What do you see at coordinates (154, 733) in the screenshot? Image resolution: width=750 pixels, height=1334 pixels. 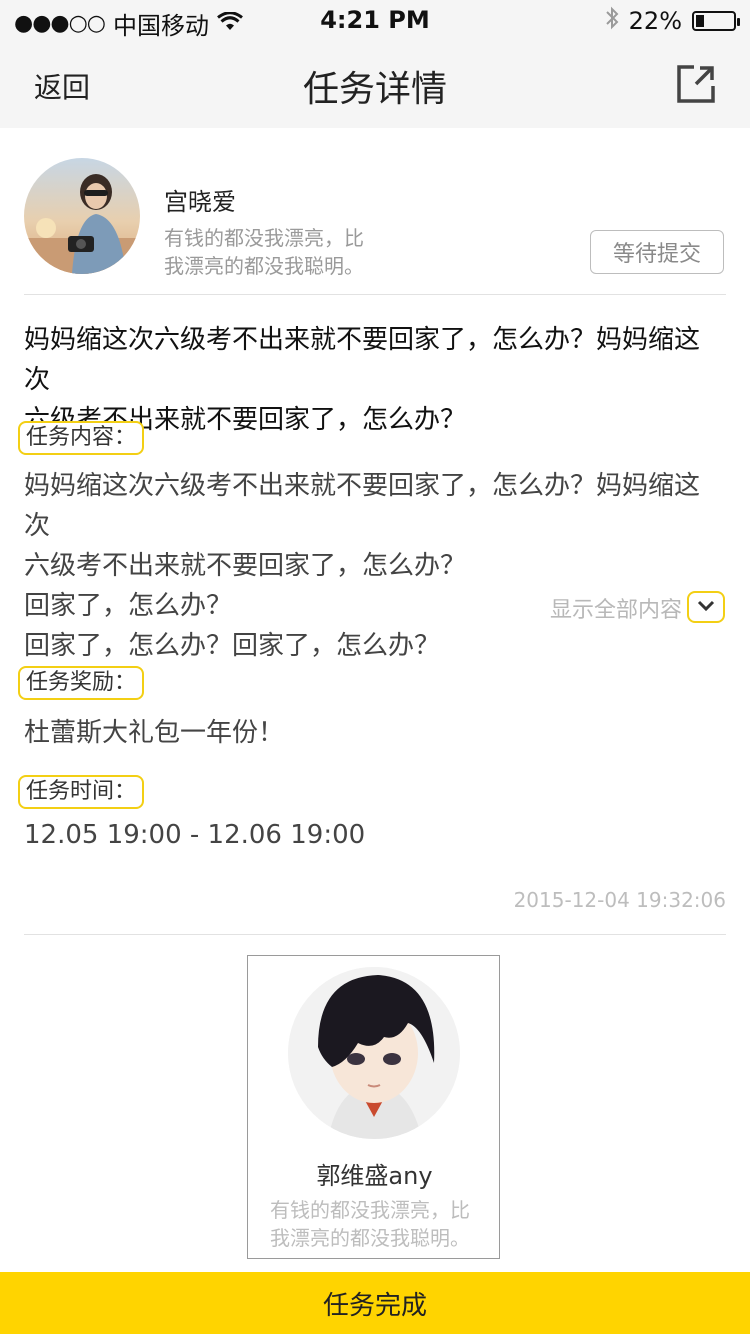 I see `reward-text: 杜蕾斯大礼包一年份！` at bounding box center [154, 733].